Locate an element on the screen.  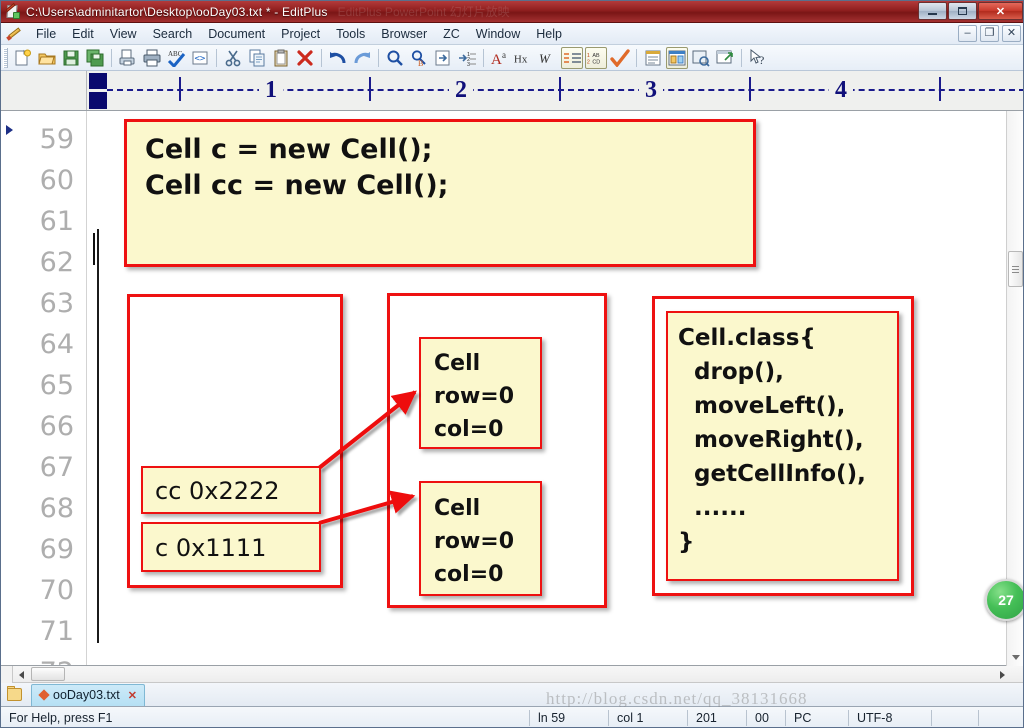
status-line: ln 59 is located at coordinates (552, 718).